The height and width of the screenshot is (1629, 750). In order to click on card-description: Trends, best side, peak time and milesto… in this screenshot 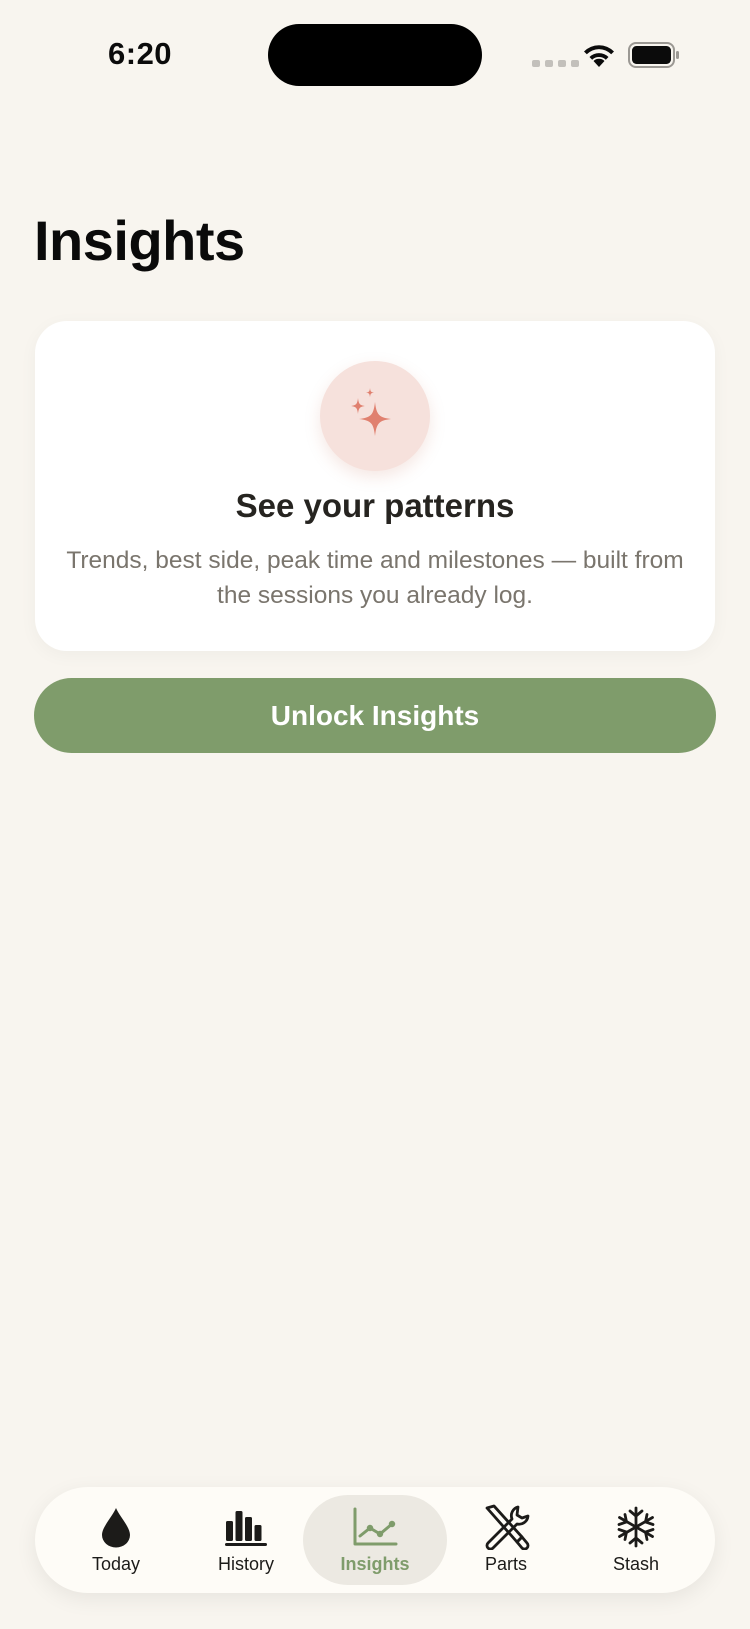, I will do `click(375, 578)`.